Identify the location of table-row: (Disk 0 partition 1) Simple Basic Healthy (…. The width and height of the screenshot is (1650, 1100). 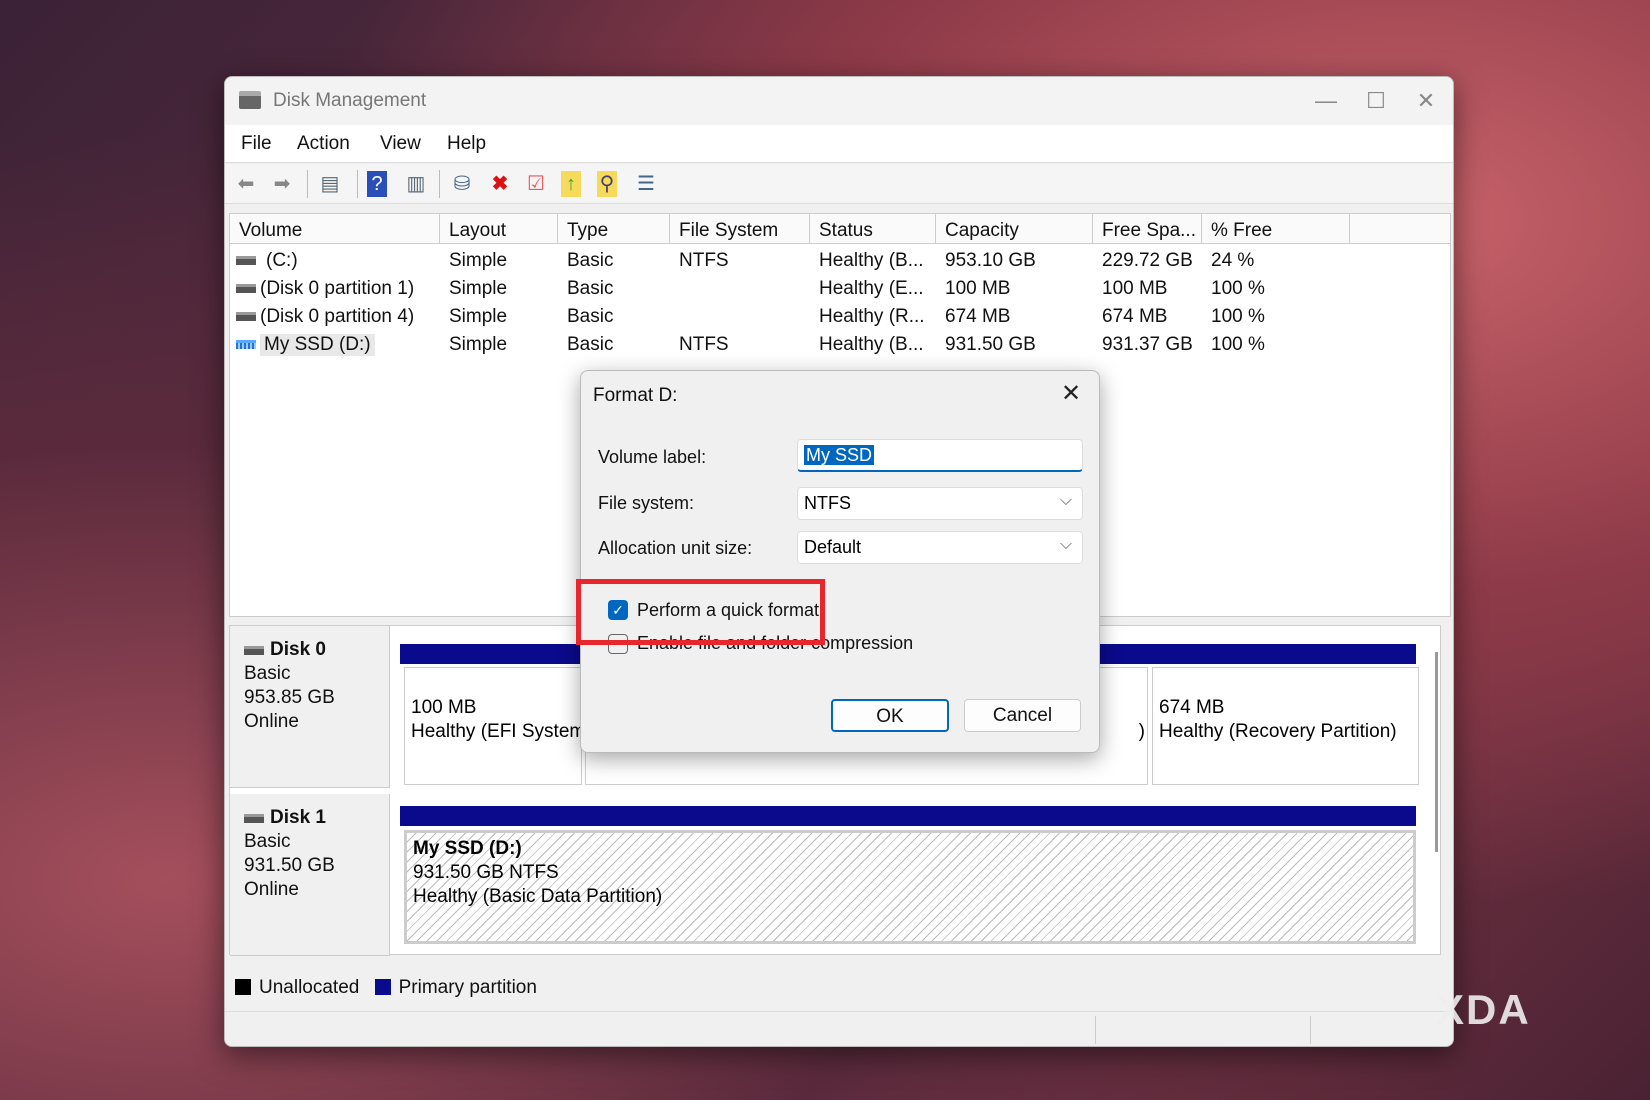
(840, 289).